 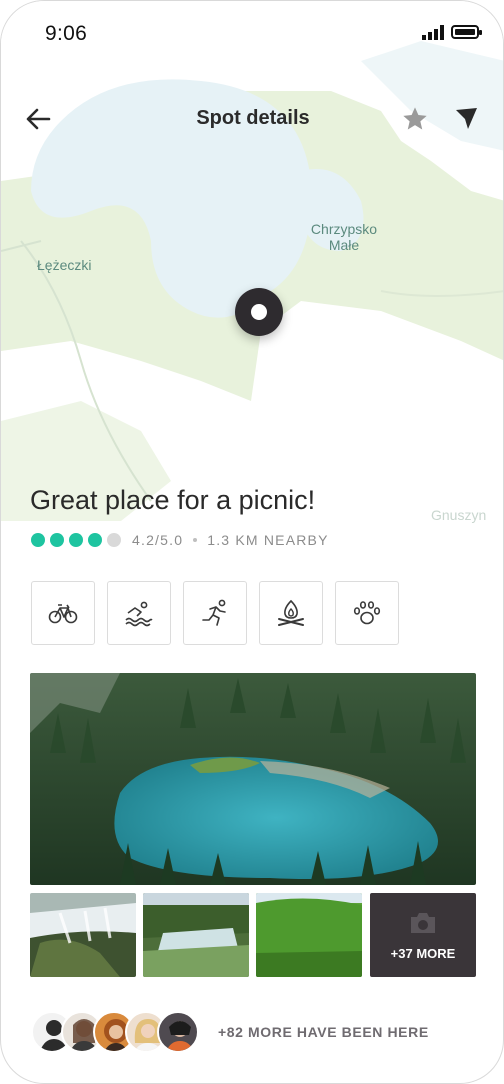 What do you see at coordinates (433, 32) in the screenshot?
I see `signal-icon` at bounding box center [433, 32].